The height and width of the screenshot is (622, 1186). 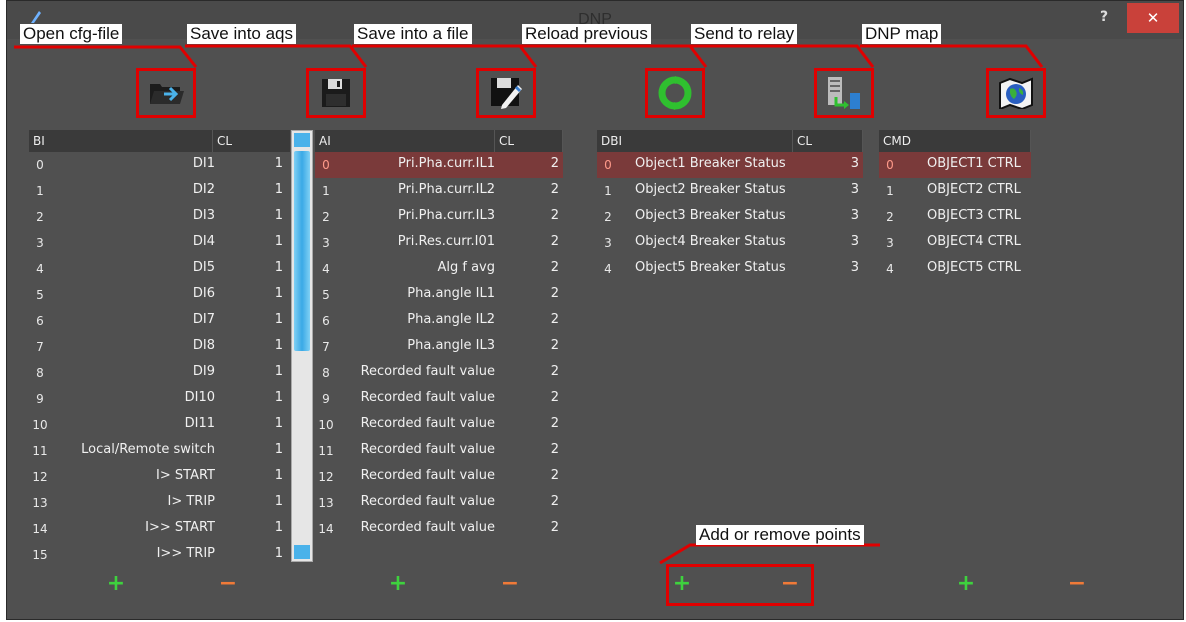 What do you see at coordinates (71, 34) in the screenshot?
I see `annotation-open-cfg: Open cfg-file` at bounding box center [71, 34].